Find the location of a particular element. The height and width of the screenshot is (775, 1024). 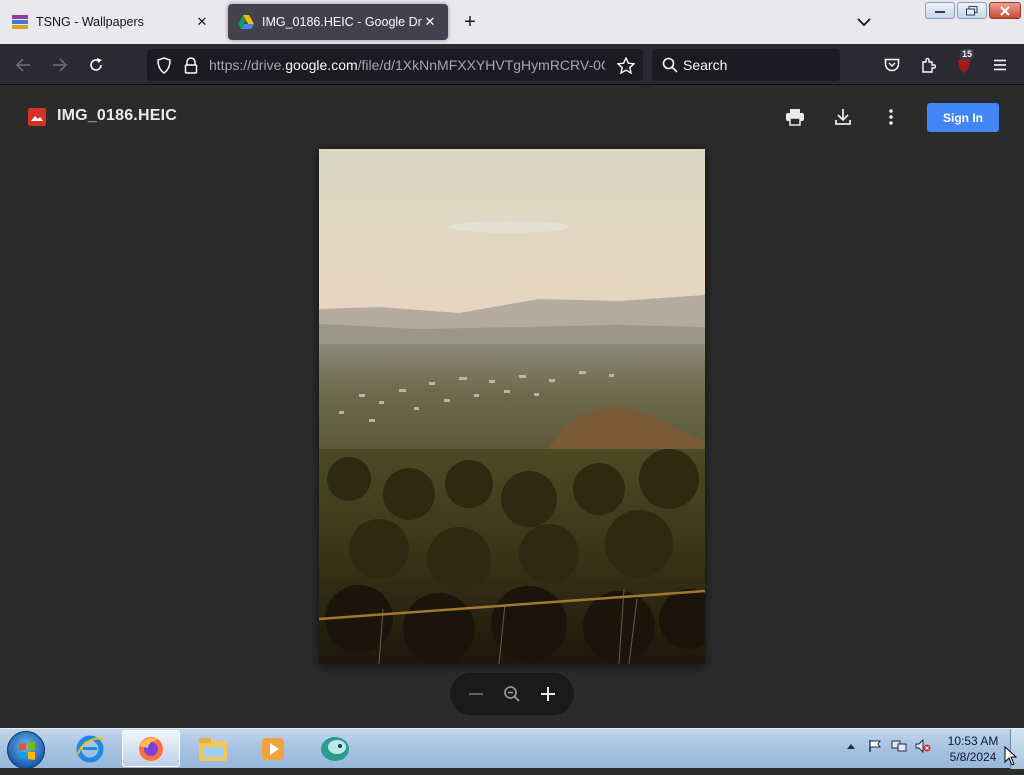

window-controls is located at coordinates (973, 10).